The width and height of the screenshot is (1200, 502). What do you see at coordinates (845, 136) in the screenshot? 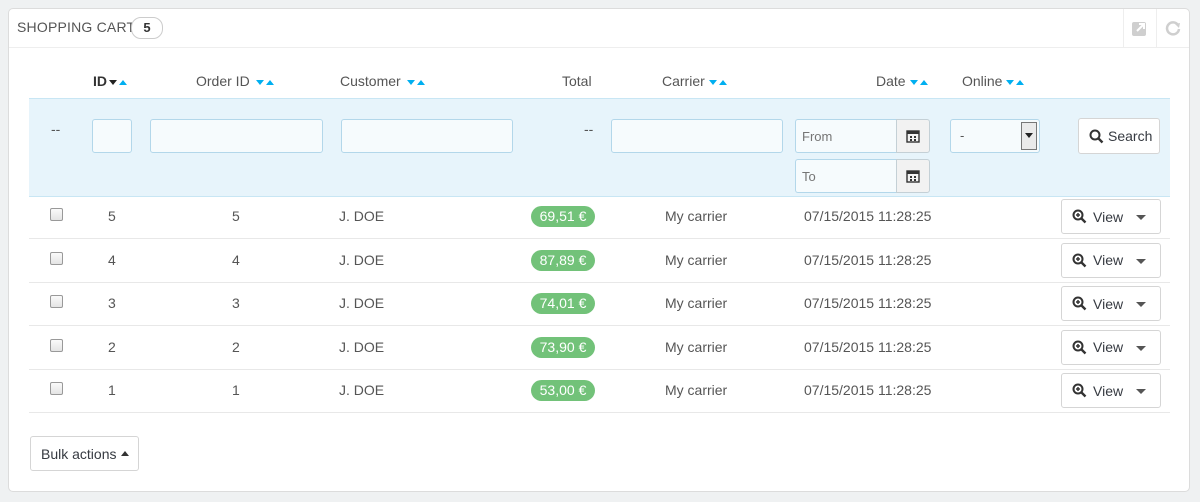
I see `date-from-input` at bounding box center [845, 136].